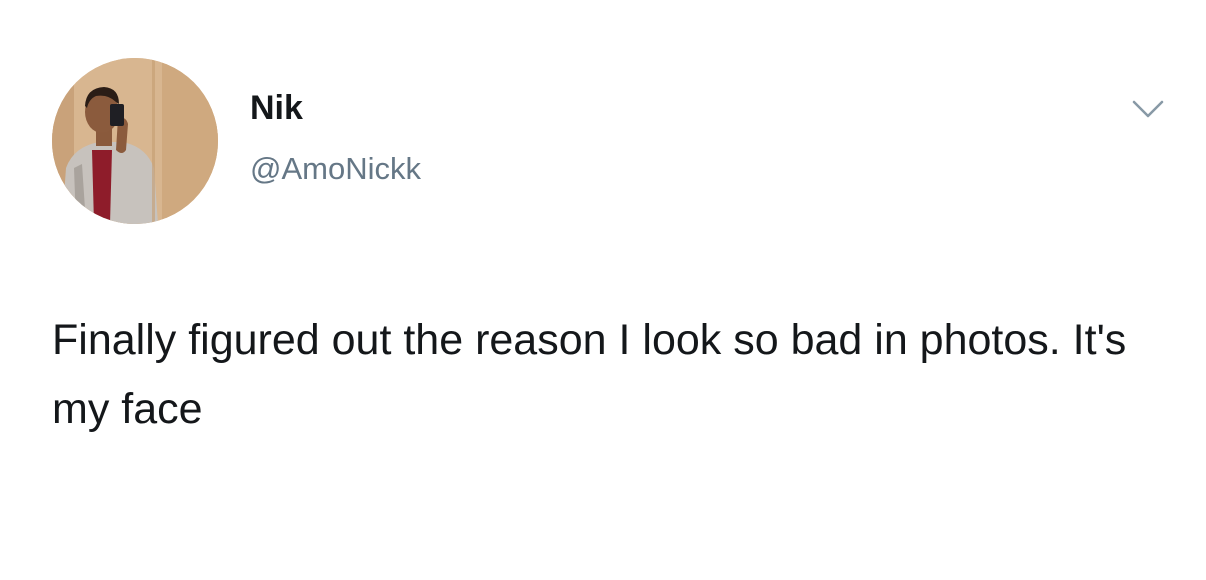  I want to click on avatar, so click(135, 141).